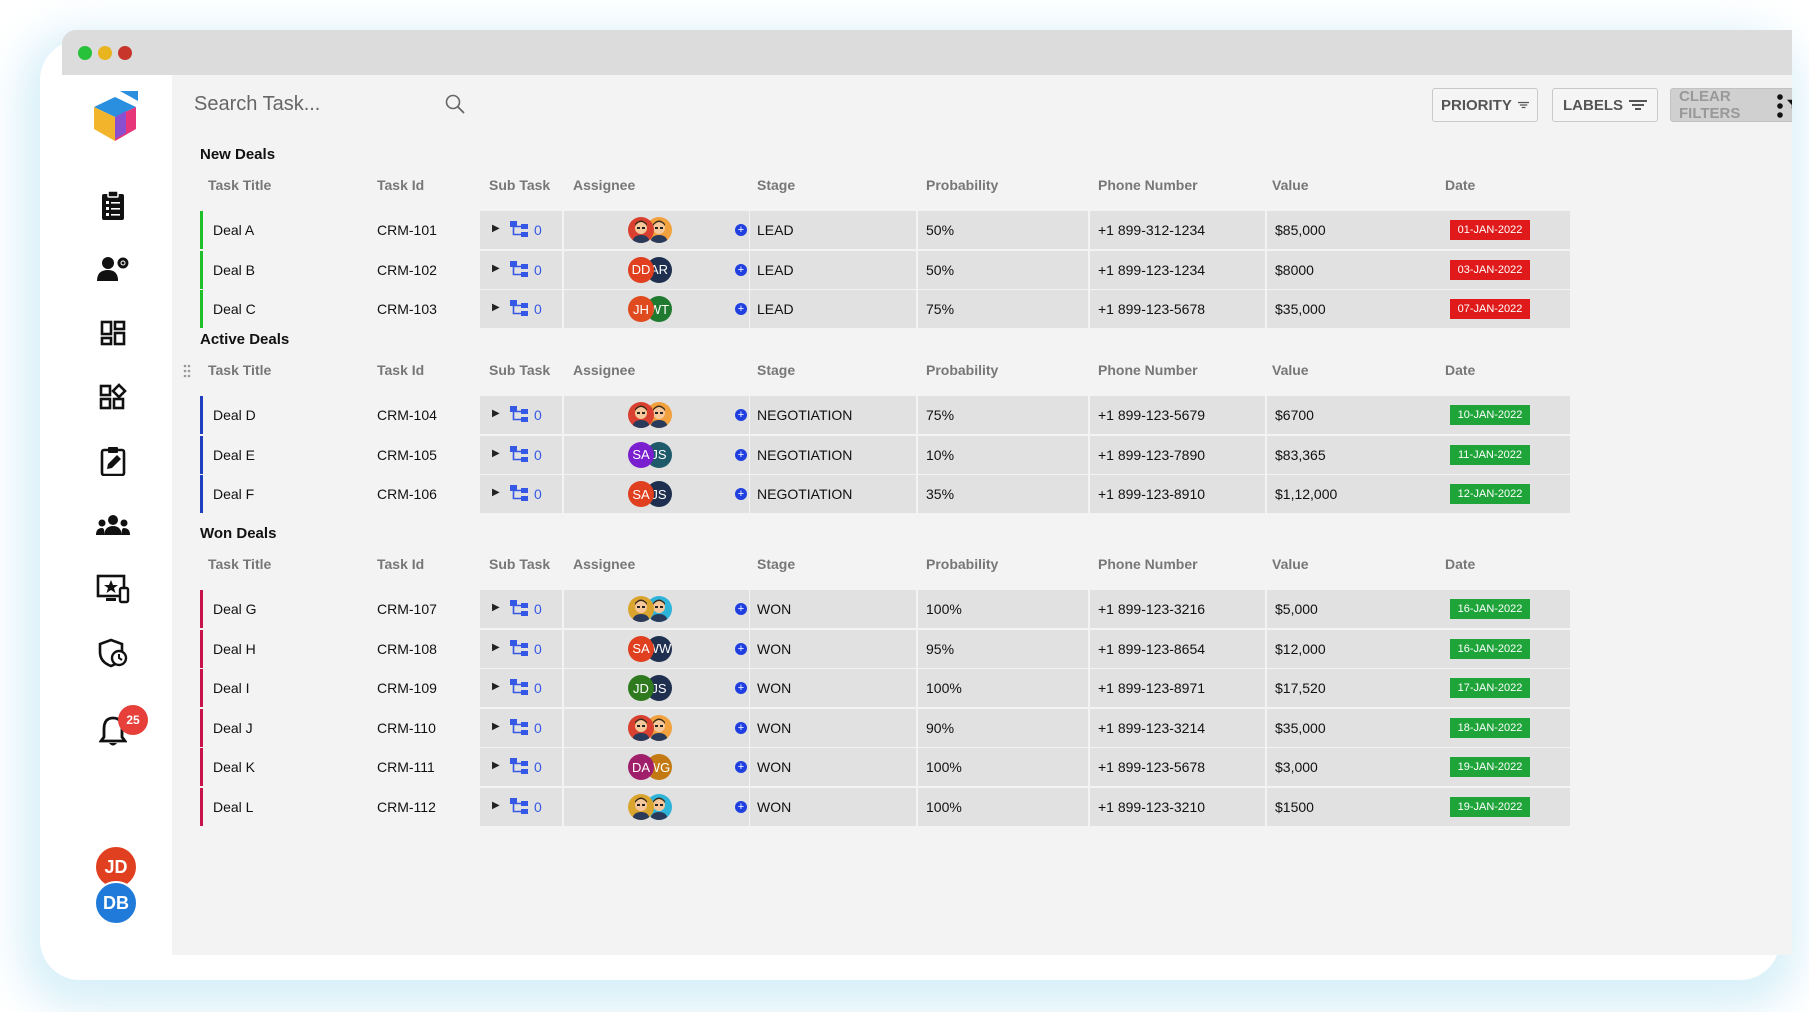 The image size is (1809, 1012). I want to click on window-close-button, so click(125, 53).